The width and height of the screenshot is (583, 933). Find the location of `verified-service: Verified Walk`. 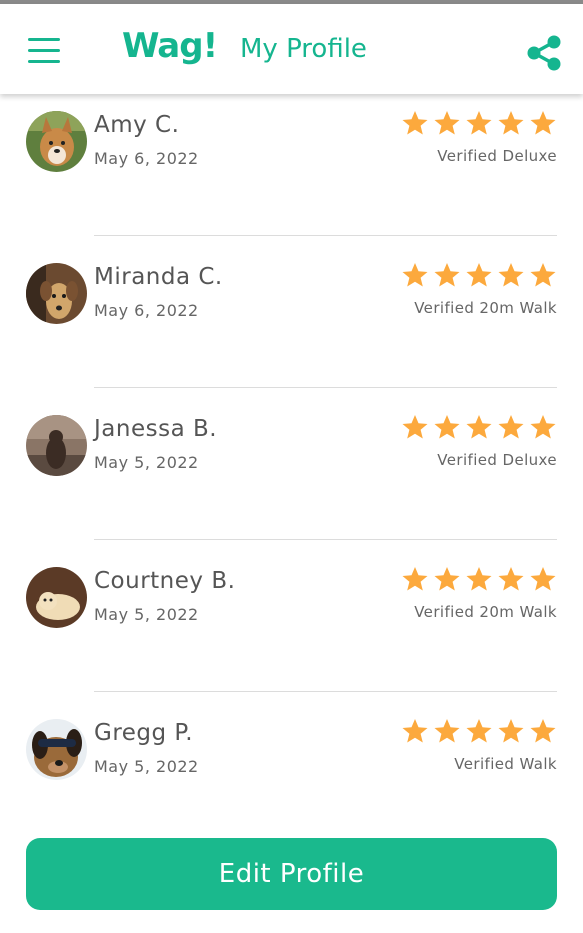

verified-service: Verified Walk is located at coordinates (505, 764).